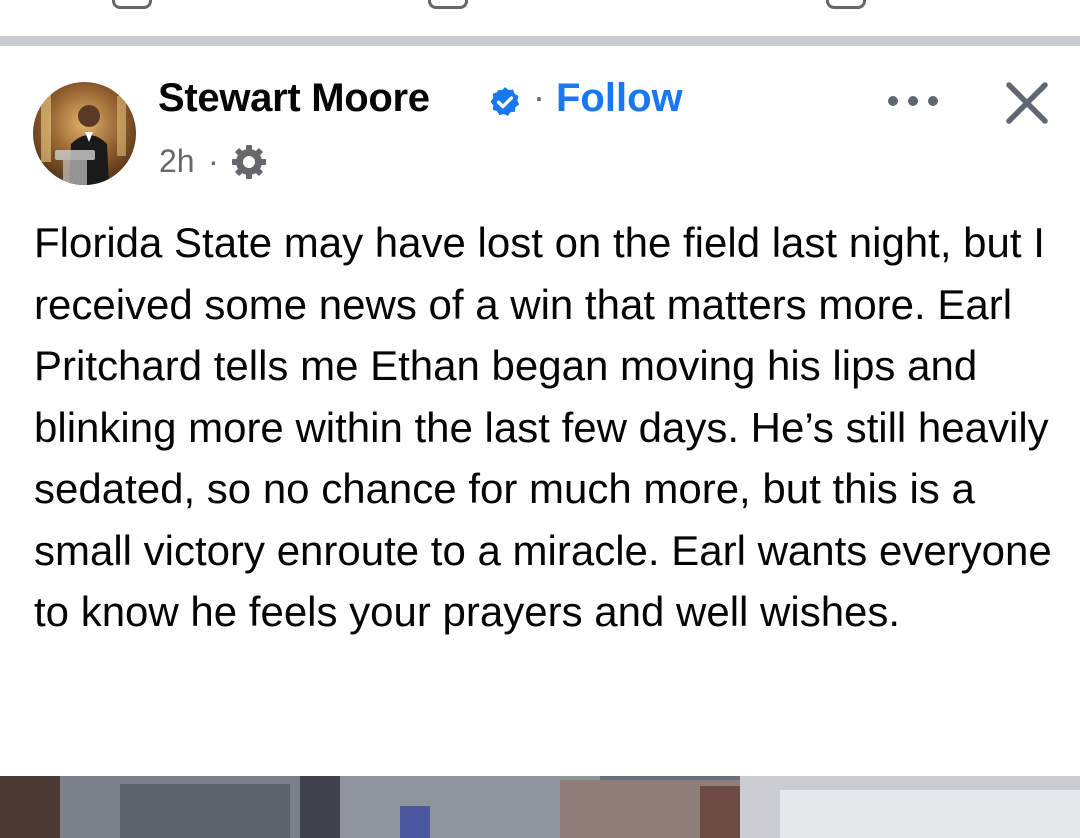 This screenshot has width=1080, height=838. Describe the element at coordinates (294, 98) in the screenshot. I see `author-name: Stewart Moore` at that location.